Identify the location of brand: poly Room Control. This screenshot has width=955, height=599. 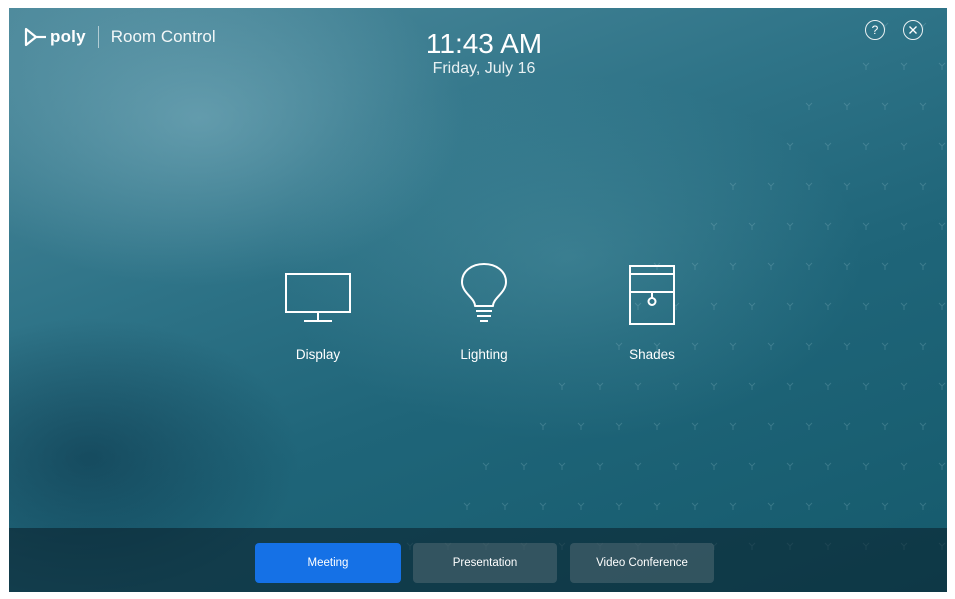
(119, 37).